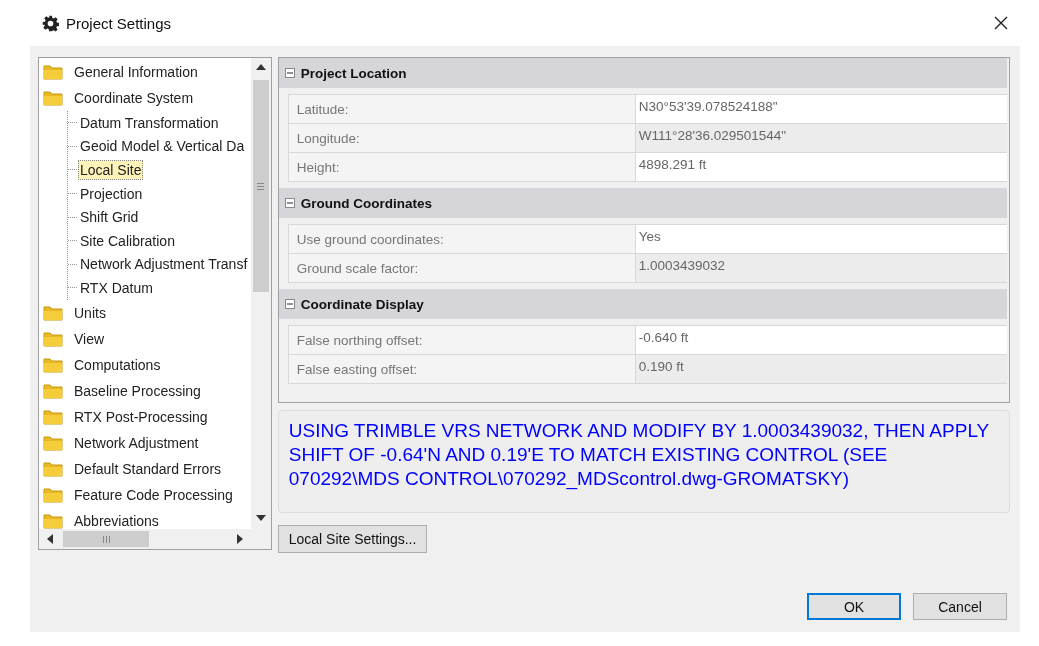 The image size is (1039, 646). Describe the element at coordinates (164, 264) in the screenshot. I see `tree-item: Network Adjustment Transf` at that location.